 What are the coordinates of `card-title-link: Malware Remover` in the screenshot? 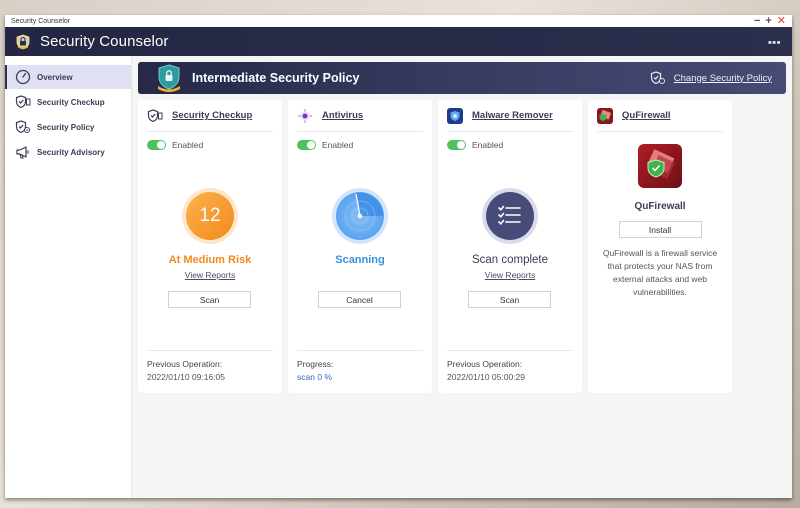 It's located at (512, 115).